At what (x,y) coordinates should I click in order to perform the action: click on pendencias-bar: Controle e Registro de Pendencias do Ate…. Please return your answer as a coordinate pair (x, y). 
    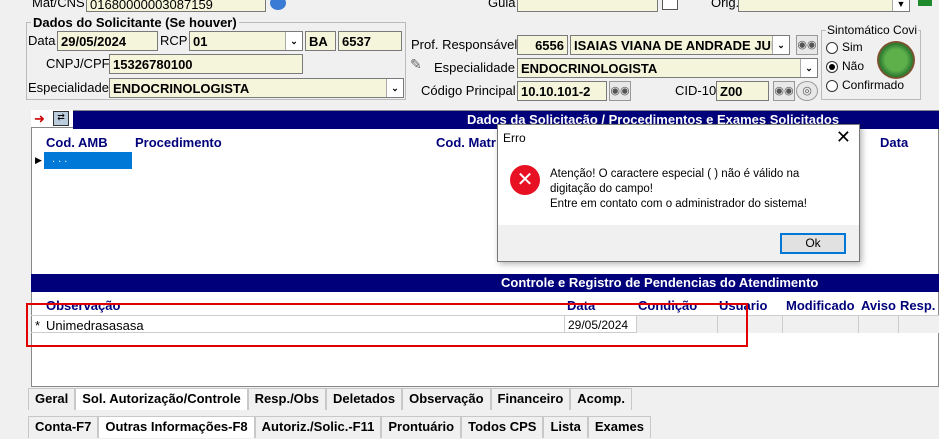
    Looking at the image, I should click on (485, 283).